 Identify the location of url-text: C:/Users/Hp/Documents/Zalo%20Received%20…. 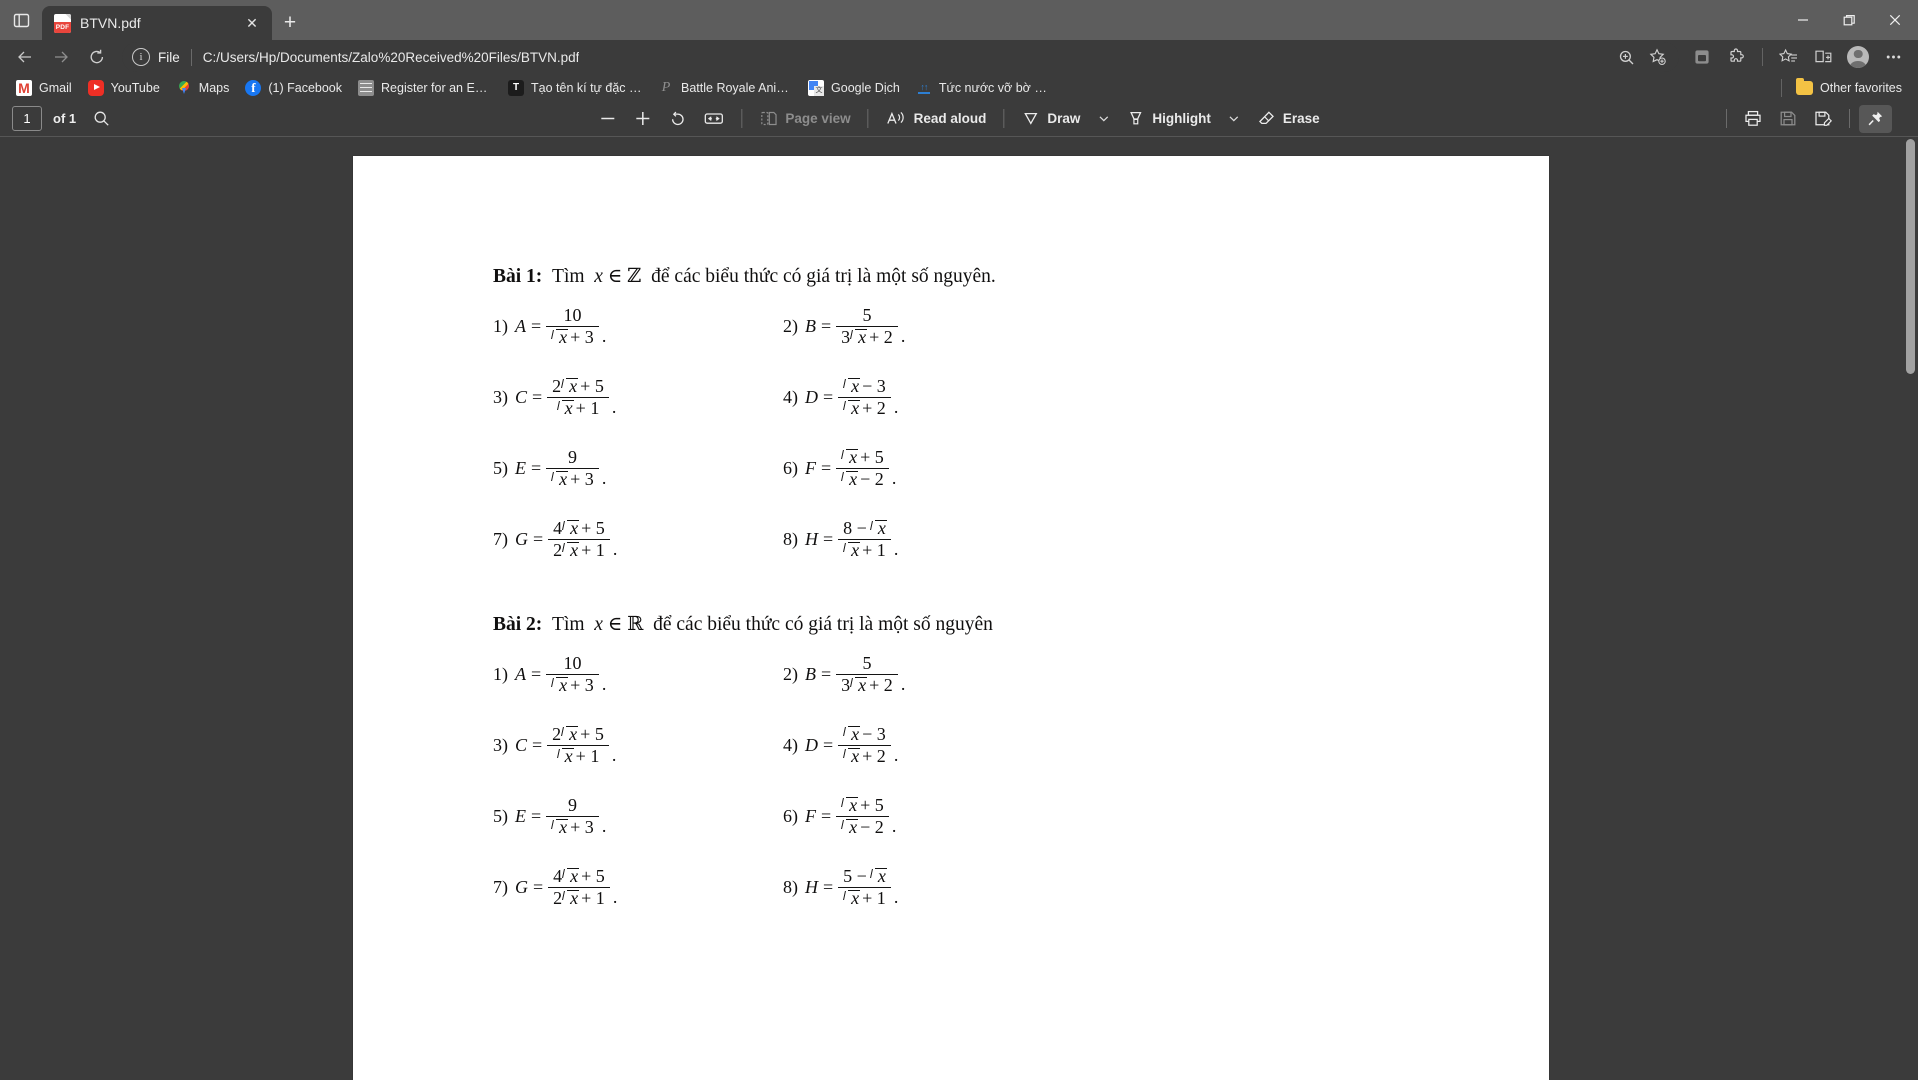
(391, 57).